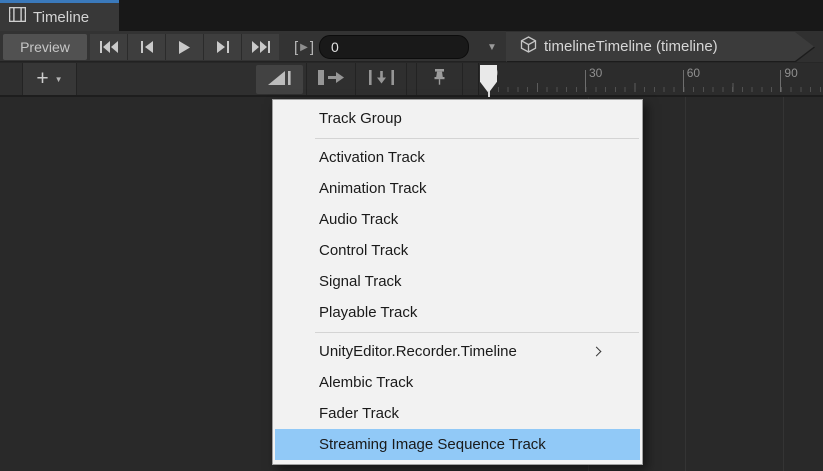  I want to click on menu-item-activation-track: Activation Track, so click(457, 157).